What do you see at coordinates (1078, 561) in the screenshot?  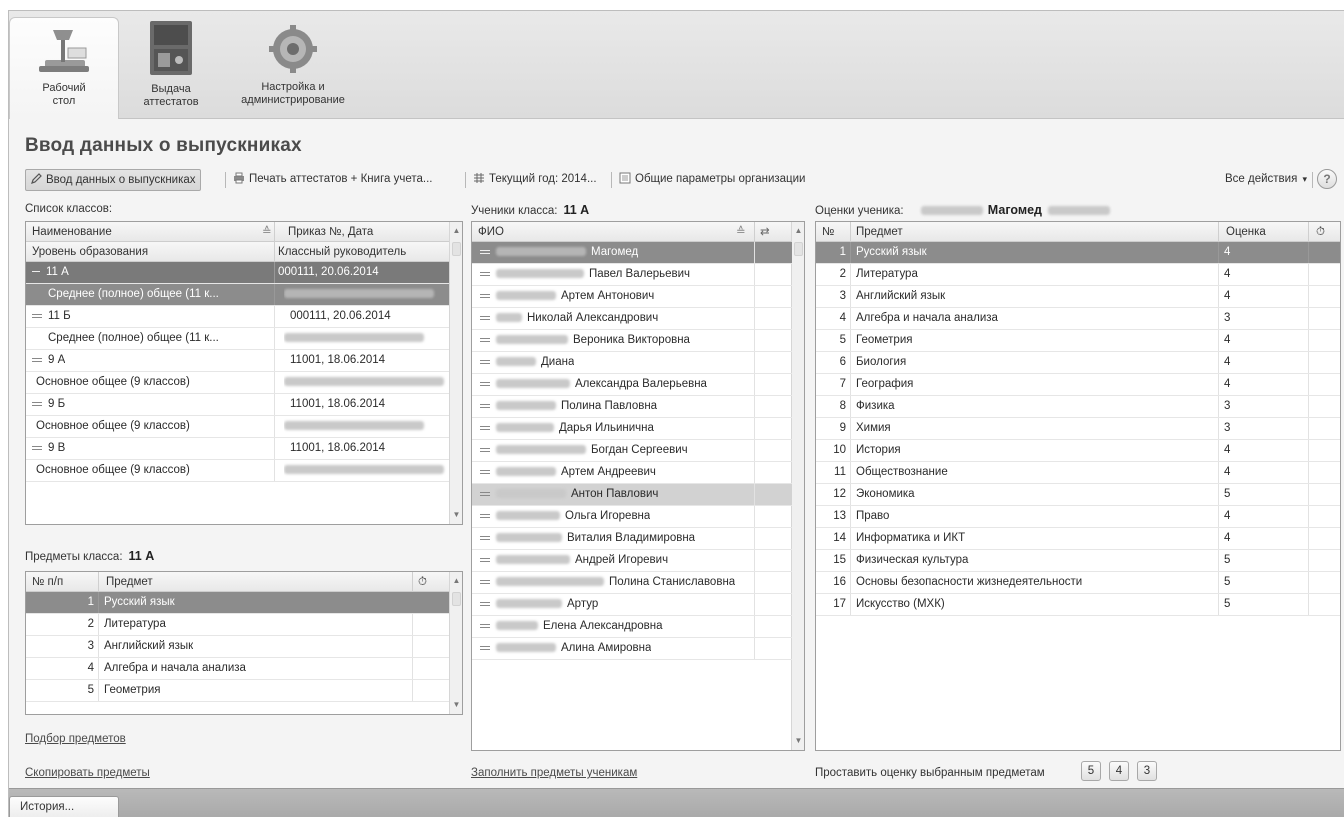 I see `grade-row: 15 Физическая культура 5` at bounding box center [1078, 561].